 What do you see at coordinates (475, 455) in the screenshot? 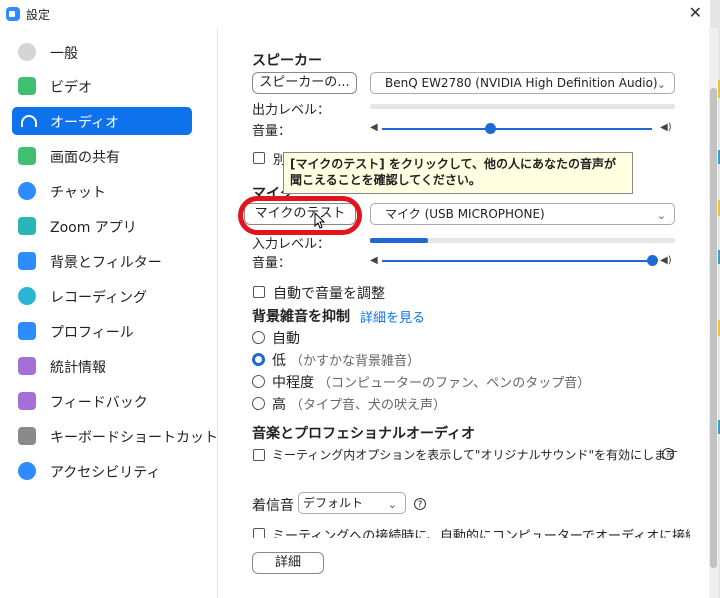
I see `original-sound-label: ミーティング内オプションを表示して"オリジナルサウンド"を有効にします` at bounding box center [475, 455].